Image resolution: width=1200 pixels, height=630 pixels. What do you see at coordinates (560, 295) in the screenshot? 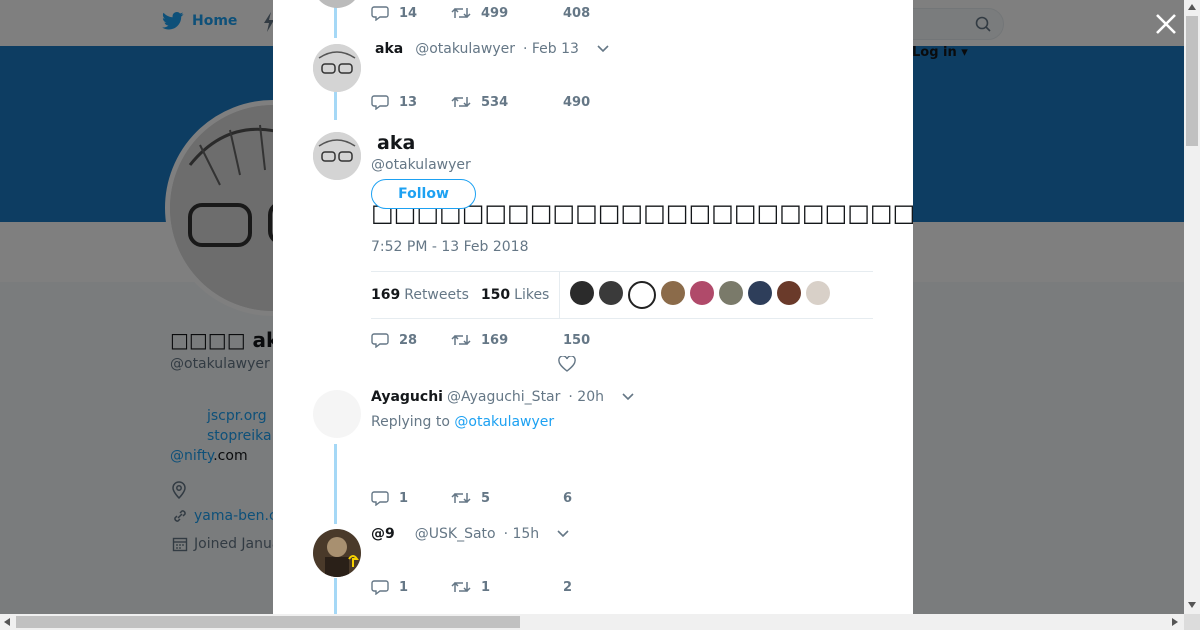
I see `stats-divider` at bounding box center [560, 295].